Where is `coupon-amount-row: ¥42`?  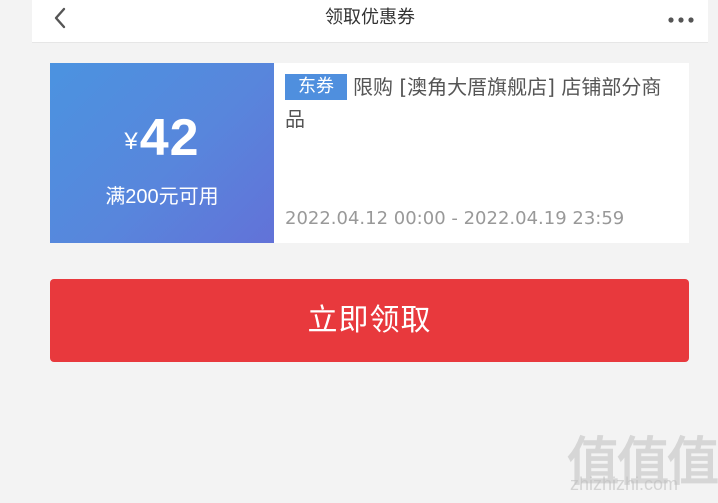
coupon-amount-row: ¥42 is located at coordinates (162, 138).